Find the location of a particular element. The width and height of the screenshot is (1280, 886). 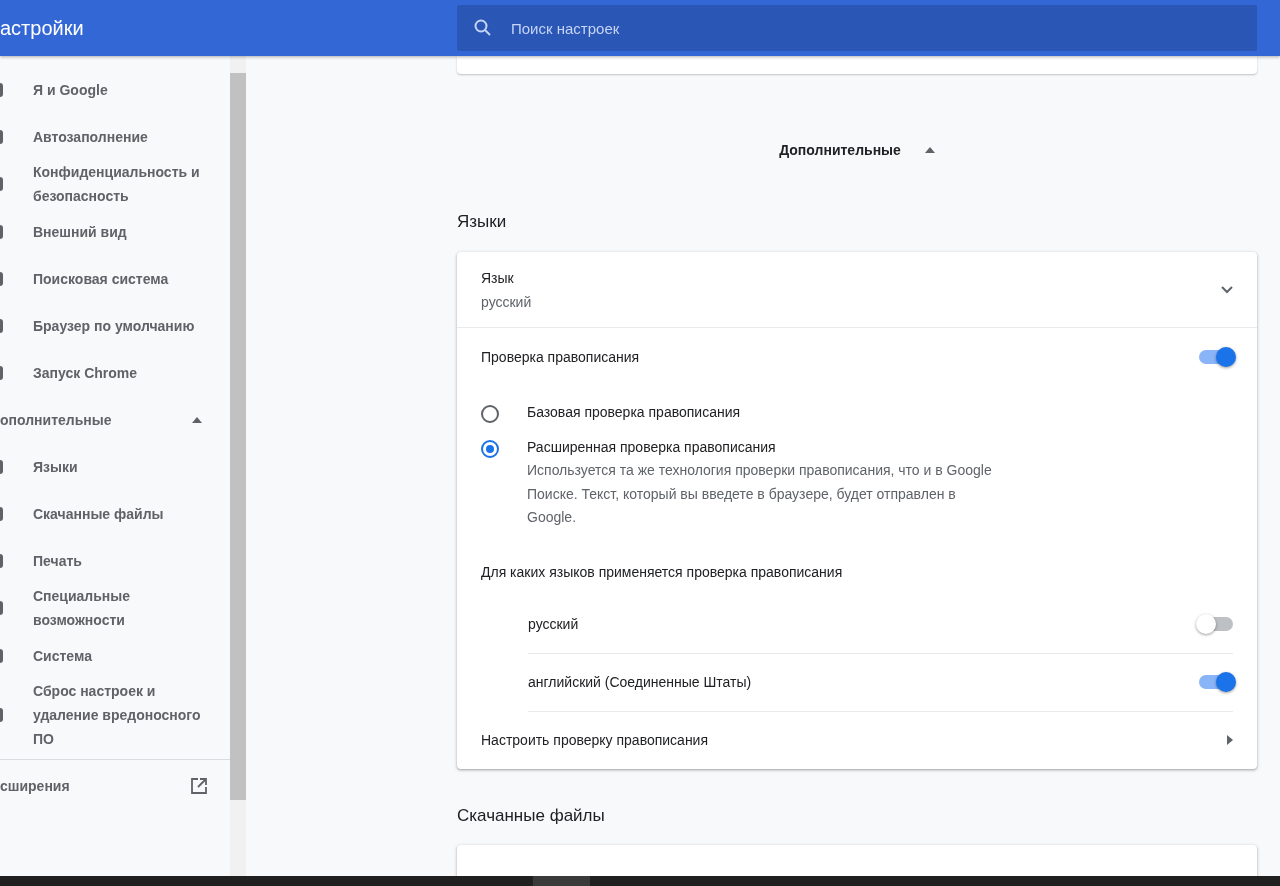

section-heading: Языки is located at coordinates (482, 222).